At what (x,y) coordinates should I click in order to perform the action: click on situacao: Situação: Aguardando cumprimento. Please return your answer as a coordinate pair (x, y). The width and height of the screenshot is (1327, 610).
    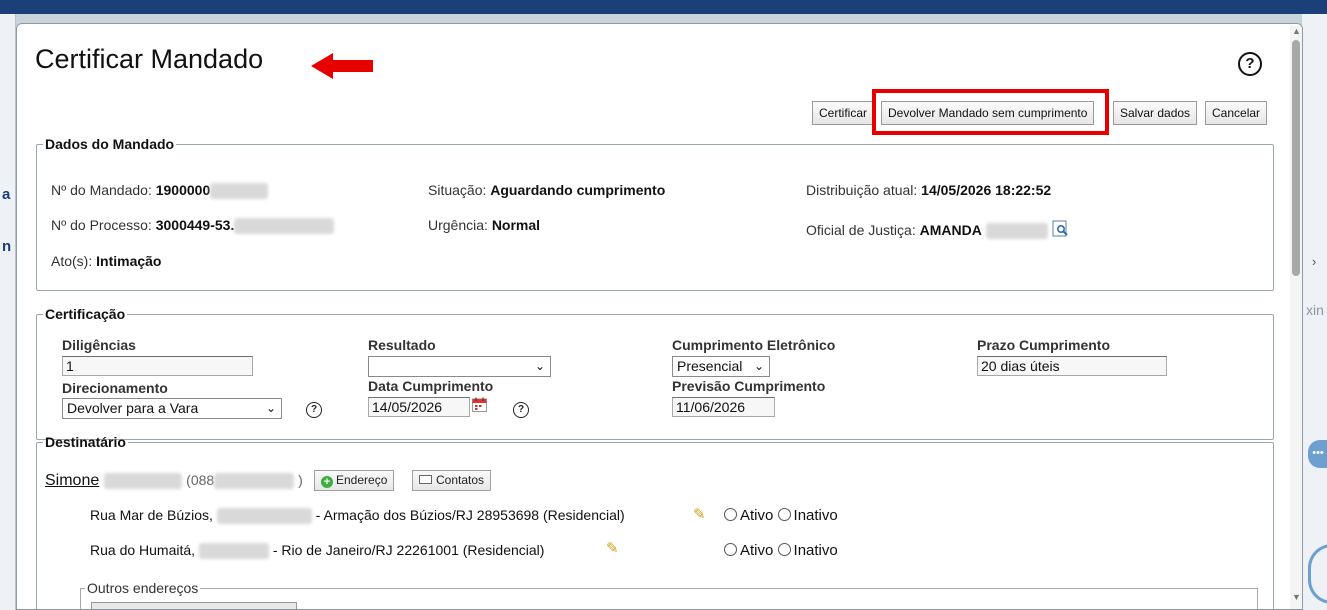
    Looking at the image, I should click on (547, 190).